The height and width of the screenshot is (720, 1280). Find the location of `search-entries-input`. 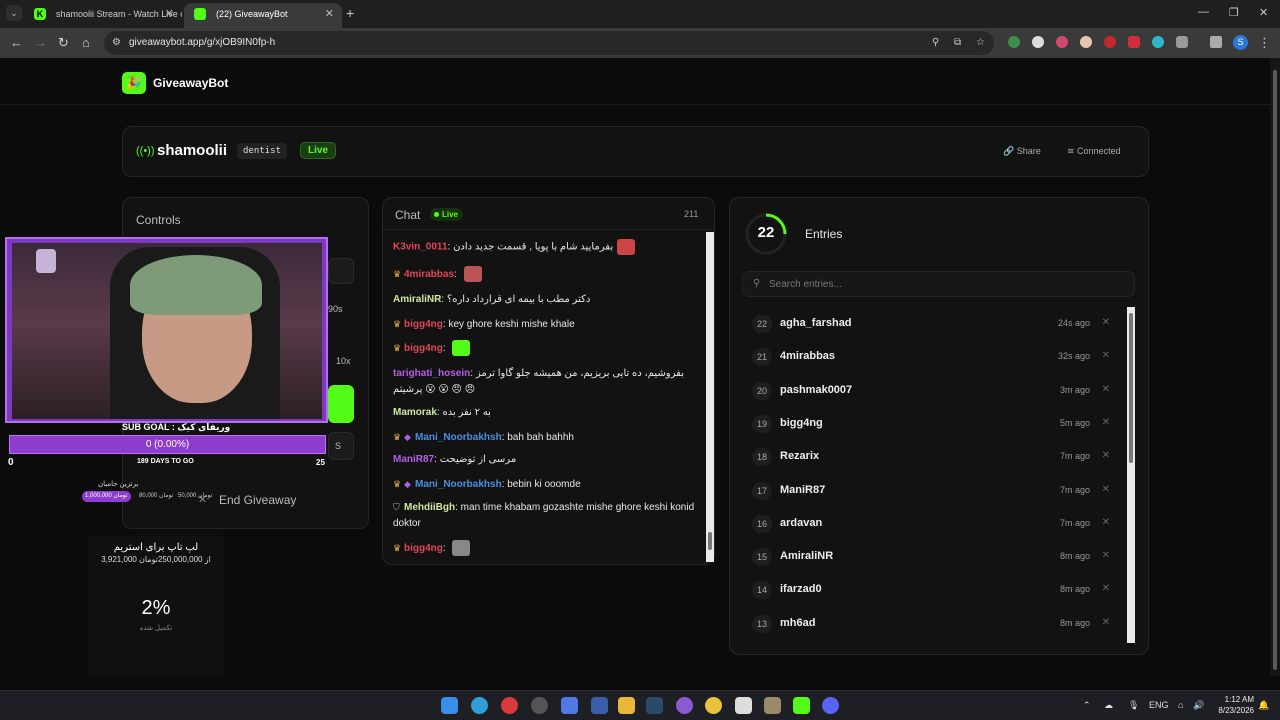

search-entries-input is located at coordinates (949, 284).